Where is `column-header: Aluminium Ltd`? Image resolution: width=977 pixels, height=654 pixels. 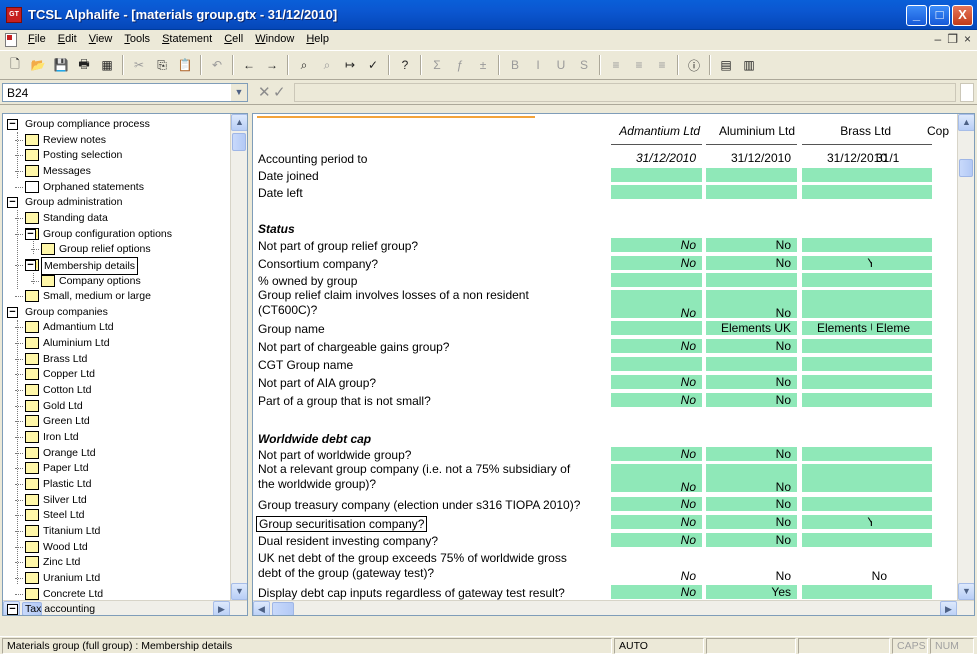
column-header: Aluminium Ltd is located at coordinates (742, 131).